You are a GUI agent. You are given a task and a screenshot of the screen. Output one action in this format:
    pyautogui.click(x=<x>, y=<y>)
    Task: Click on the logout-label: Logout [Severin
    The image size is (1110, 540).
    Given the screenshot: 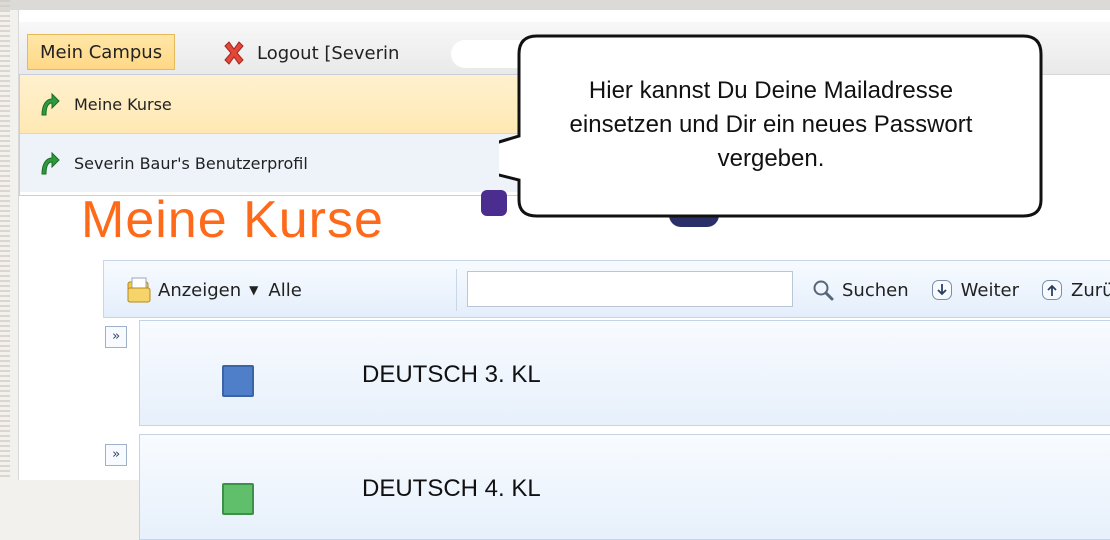 What is the action you would take?
    pyautogui.click(x=328, y=53)
    